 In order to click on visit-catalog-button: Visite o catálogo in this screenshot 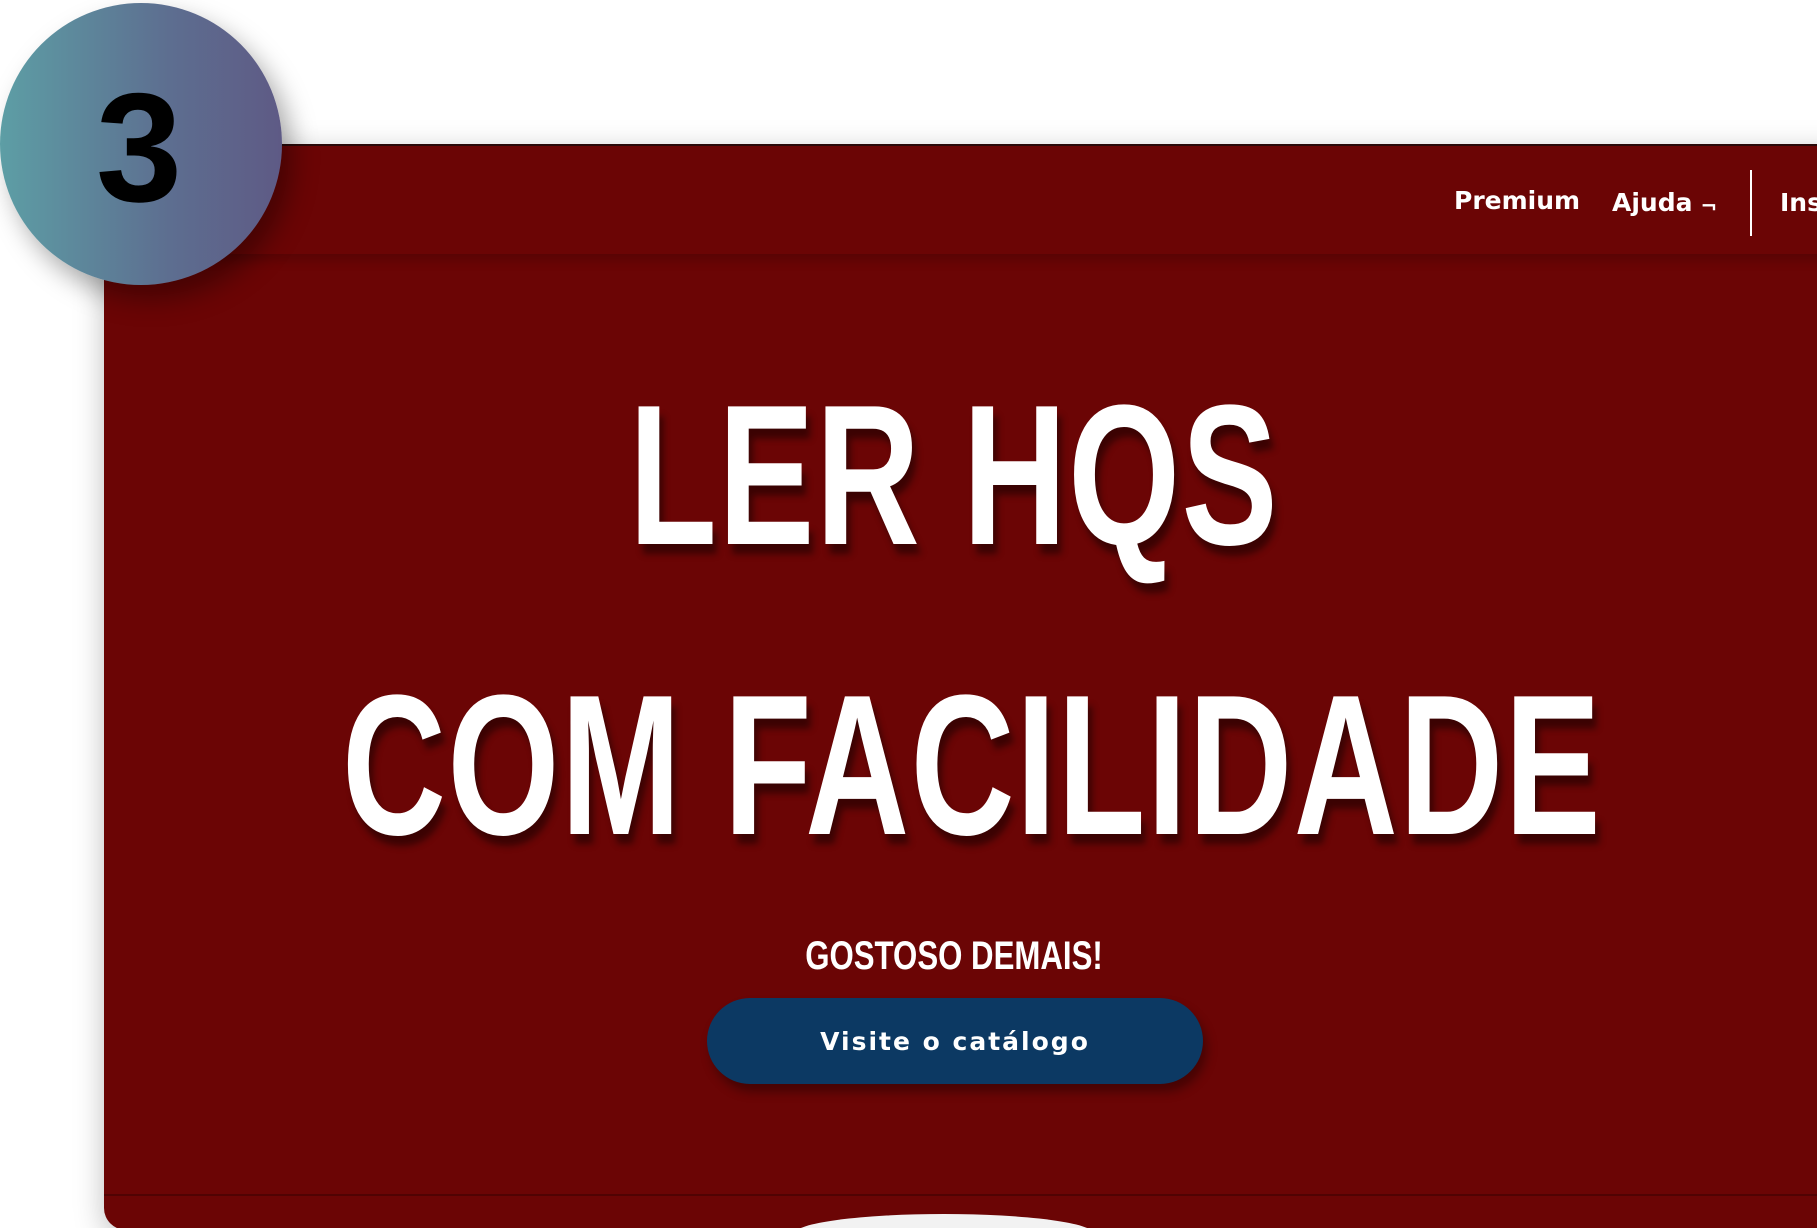, I will do `click(955, 1041)`.